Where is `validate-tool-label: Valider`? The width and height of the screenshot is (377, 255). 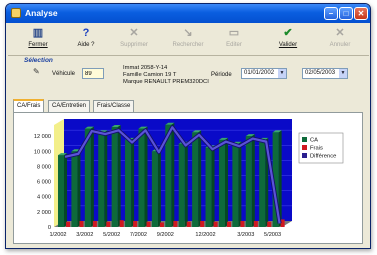
validate-tool-label: Valider is located at coordinates (288, 45).